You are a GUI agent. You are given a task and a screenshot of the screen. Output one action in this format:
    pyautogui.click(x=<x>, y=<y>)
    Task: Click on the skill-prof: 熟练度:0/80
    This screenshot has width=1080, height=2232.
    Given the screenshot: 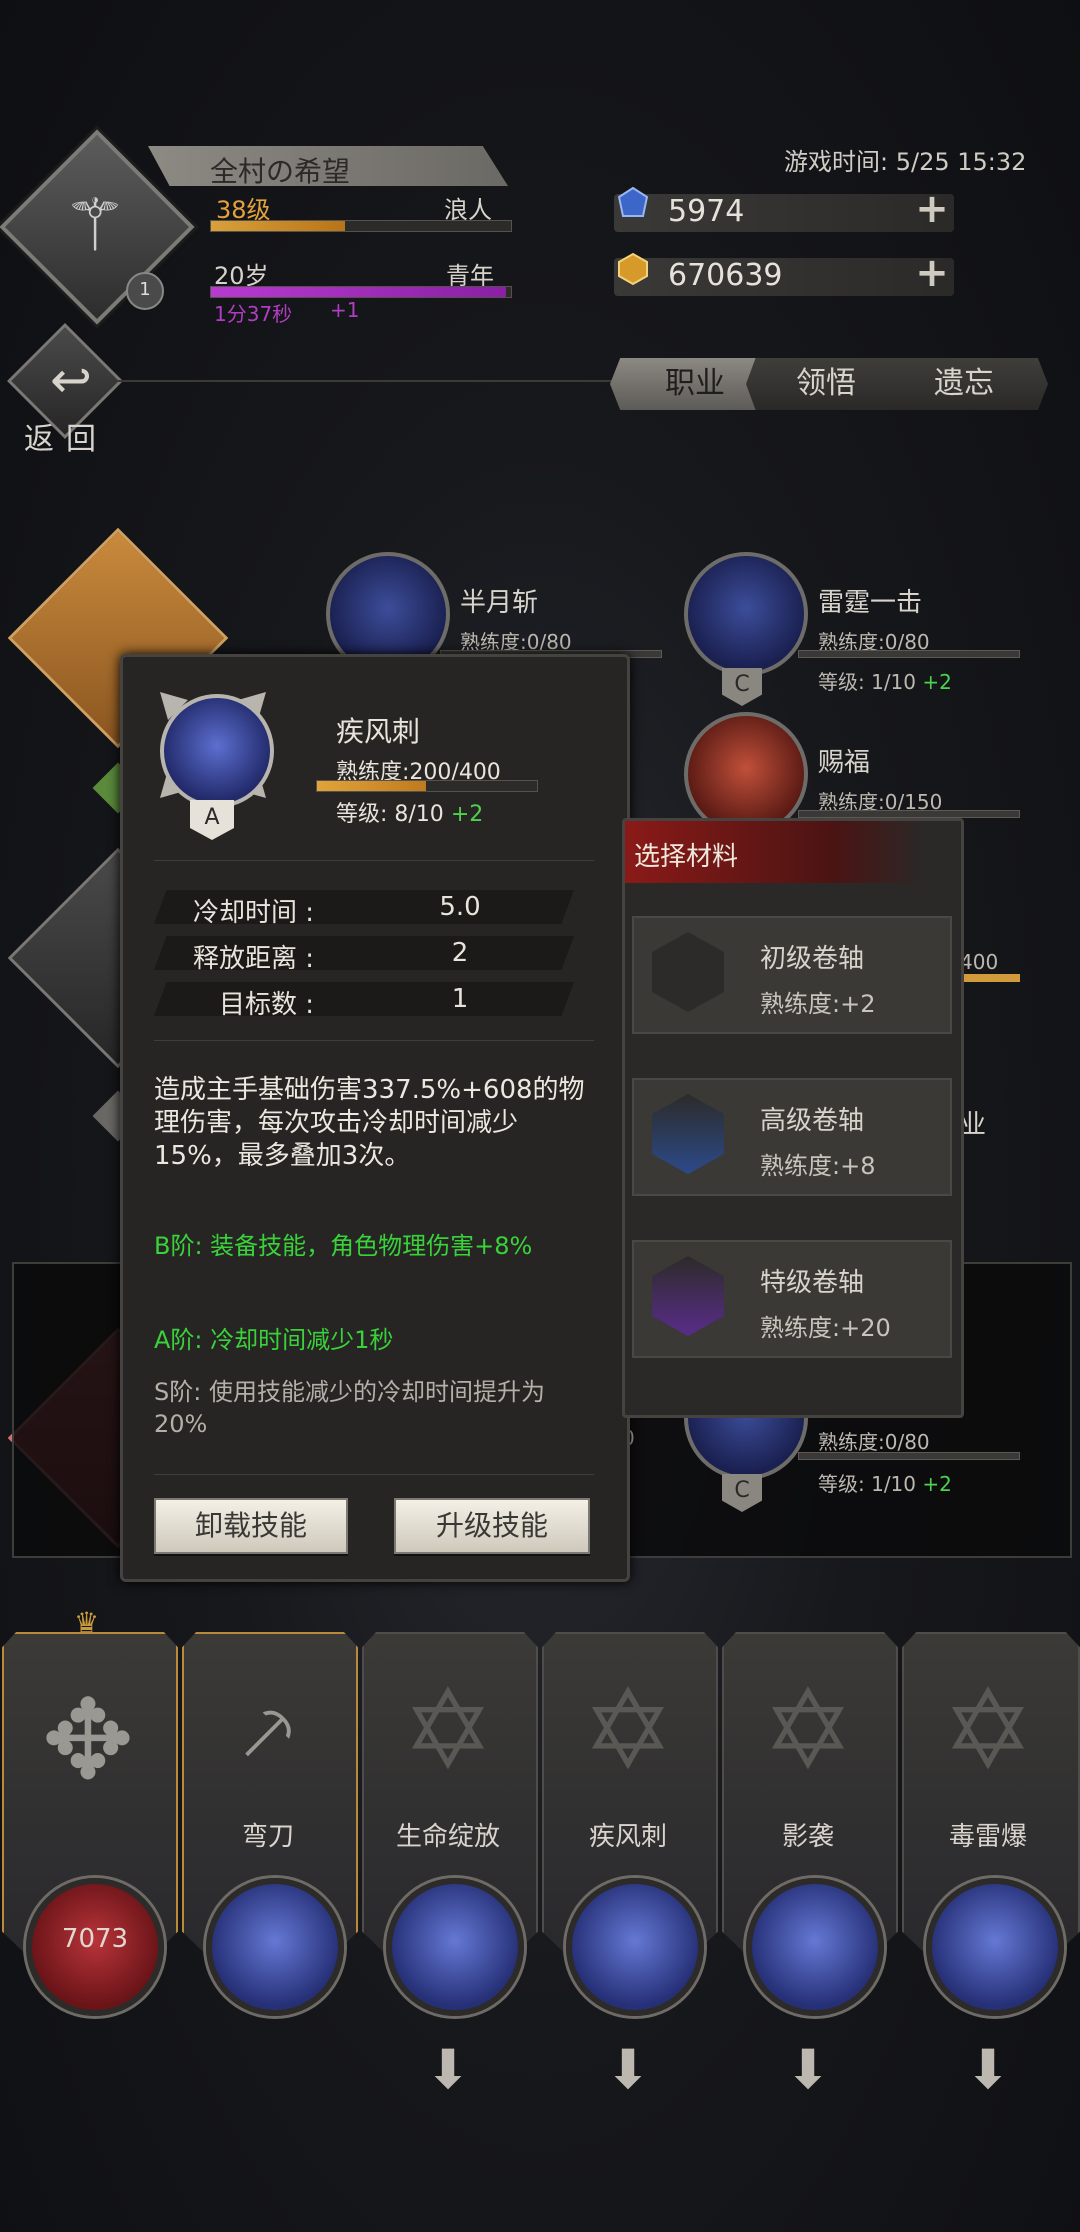 What is the action you would take?
    pyautogui.click(x=874, y=1442)
    